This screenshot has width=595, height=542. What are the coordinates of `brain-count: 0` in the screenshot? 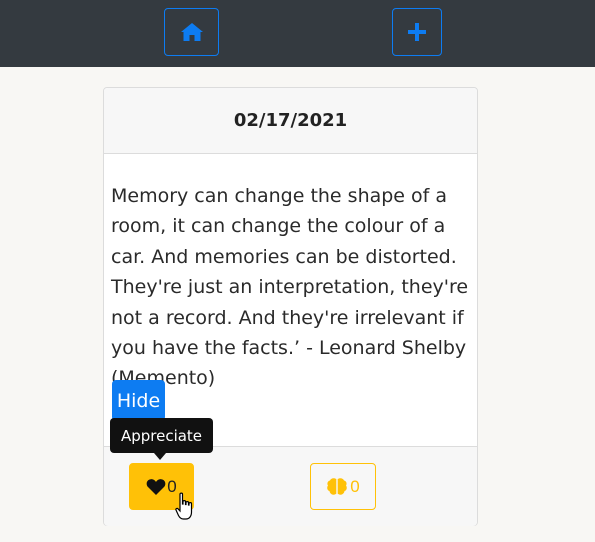 It's located at (355, 486).